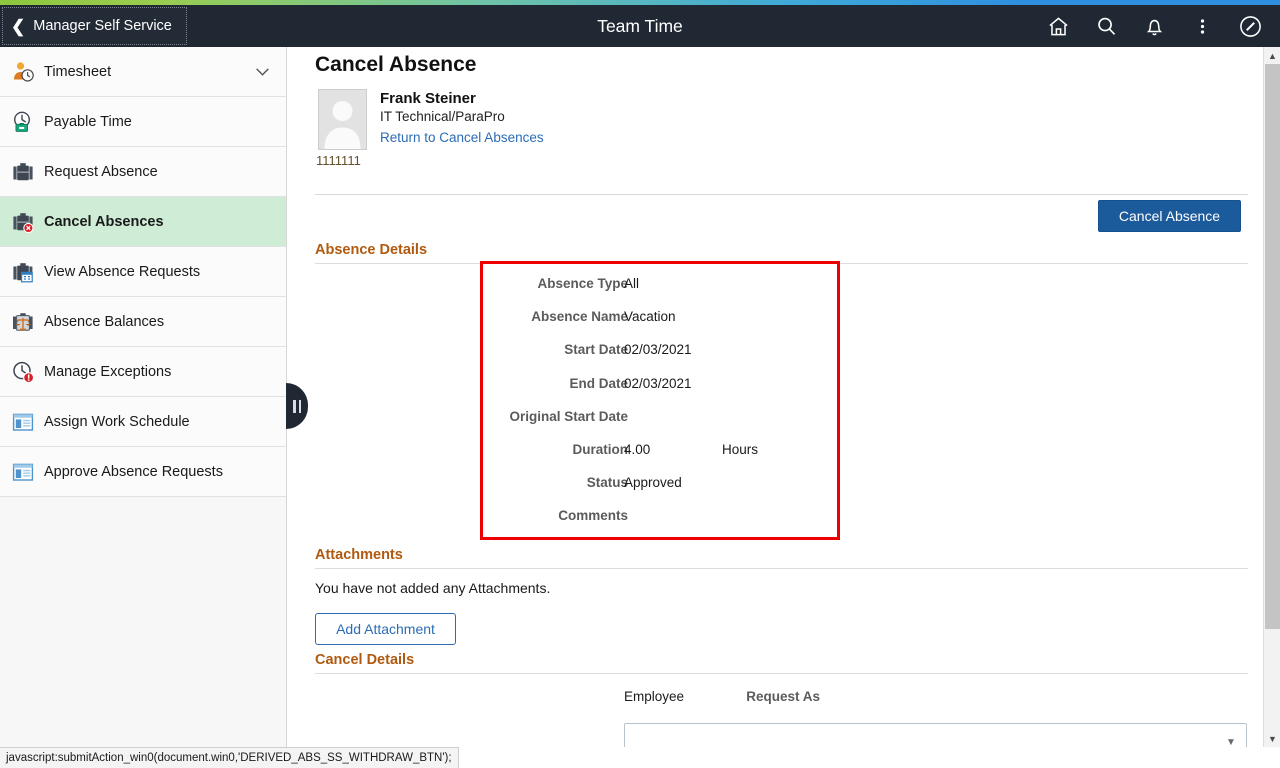 The image size is (1280, 768). I want to click on return-to-cancel-absences-link: Return to Cancel Absences, so click(462, 137).